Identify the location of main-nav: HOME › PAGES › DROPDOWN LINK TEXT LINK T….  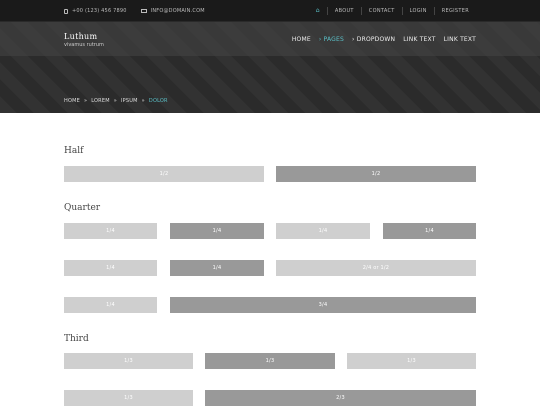
(384, 39).